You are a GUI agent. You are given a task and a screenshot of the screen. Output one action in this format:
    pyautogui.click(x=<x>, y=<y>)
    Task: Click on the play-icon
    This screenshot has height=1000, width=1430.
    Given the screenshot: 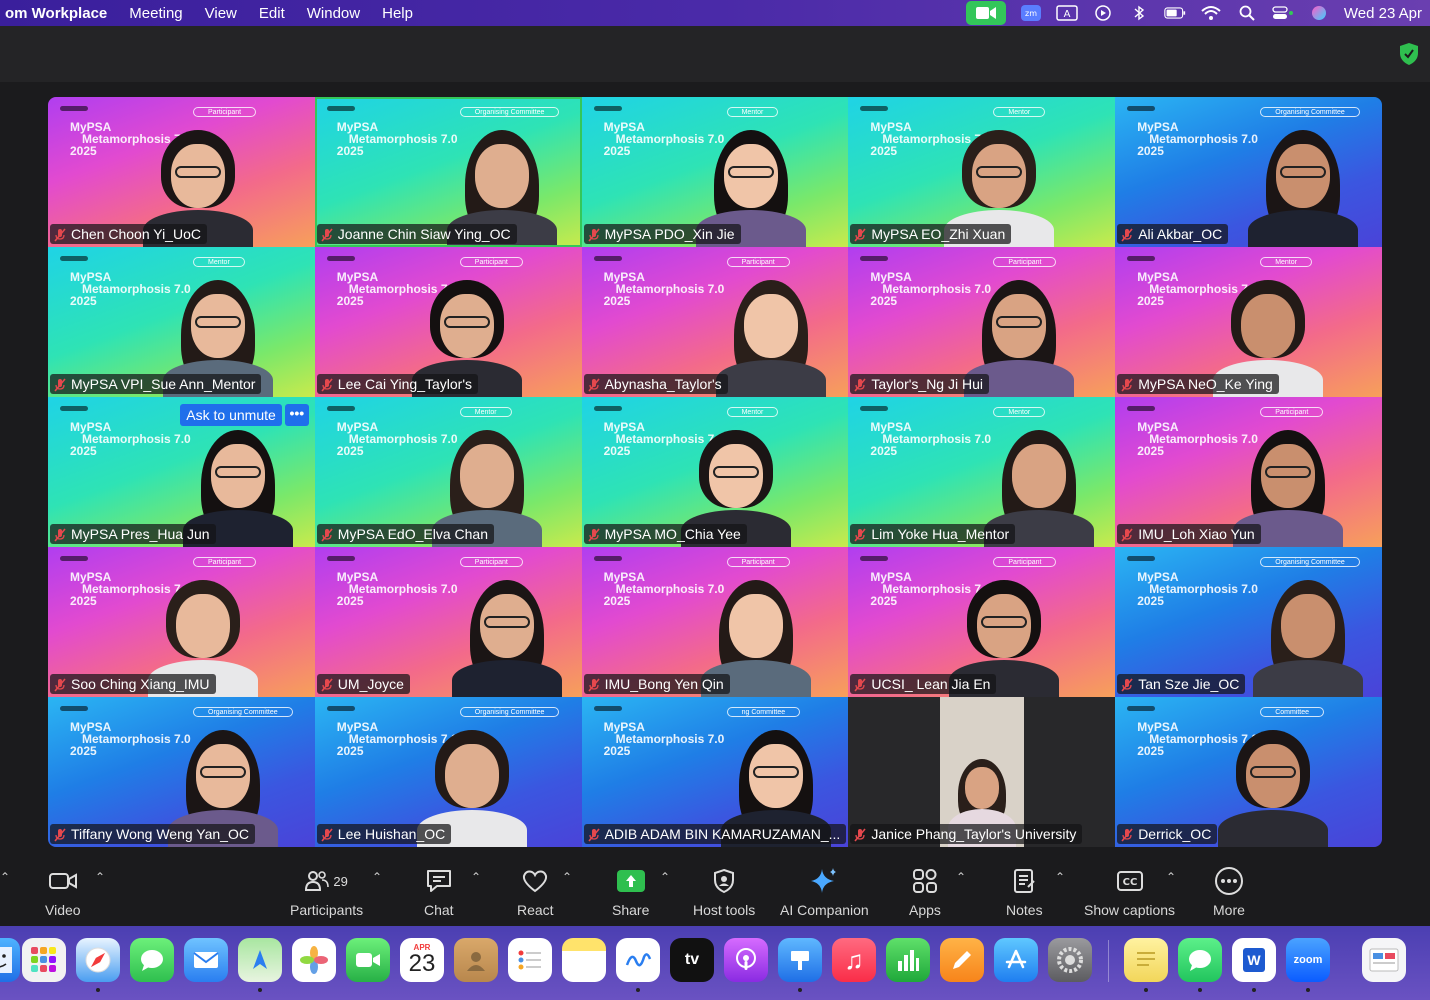 What is the action you would take?
    pyautogui.click(x=1103, y=13)
    